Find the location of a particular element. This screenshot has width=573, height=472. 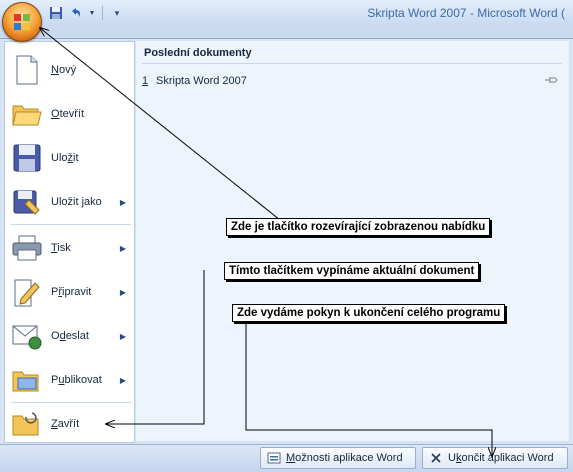

menu-item-prepare: Připravit ▶ is located at coordinates (69, 292).